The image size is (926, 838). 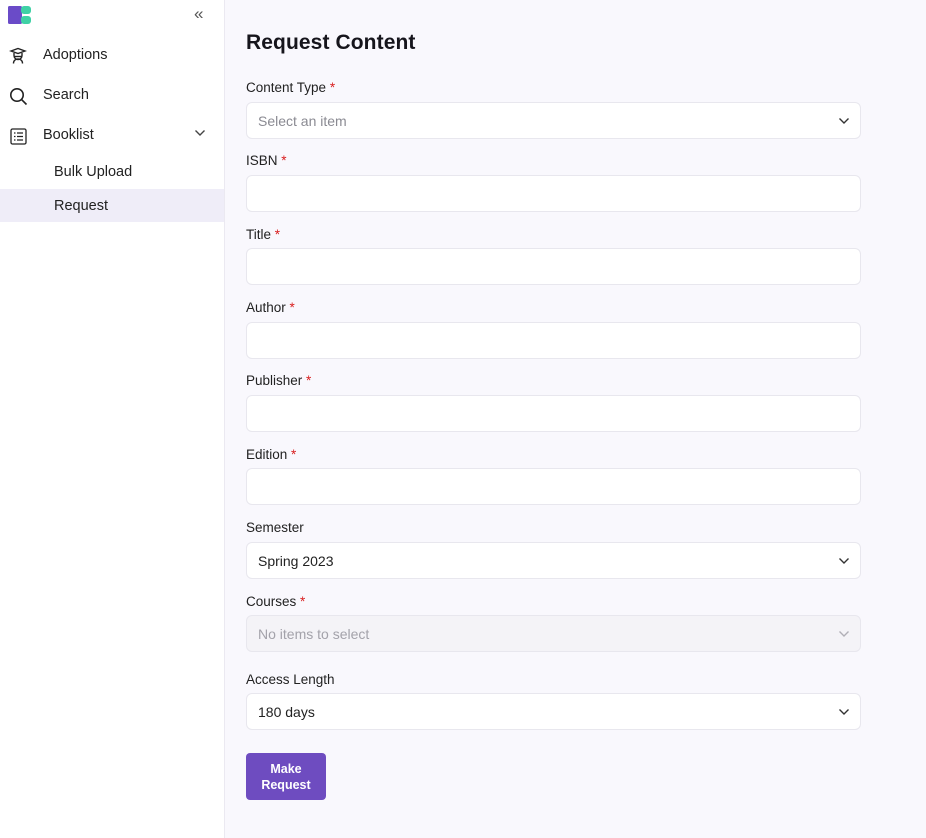 What do you see at coordinates (553, 486) in the screenshot?
I see `edition-input` at bounding box center [553, 486].